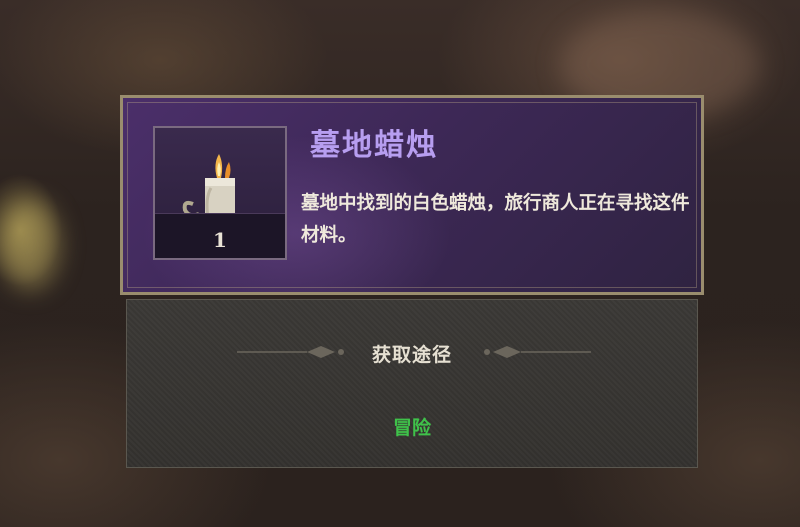 The width and height of the screenshot is (800, 527). Describe the element at coordinates (220, 240) in the screenshot. I see `item-count: 1` at that location.